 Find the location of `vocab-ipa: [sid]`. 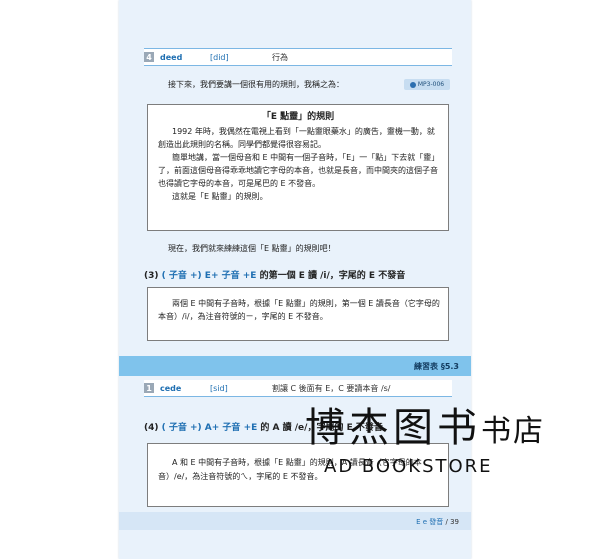

vocab-ipa: [sid] is located at coordinates (219, 388).